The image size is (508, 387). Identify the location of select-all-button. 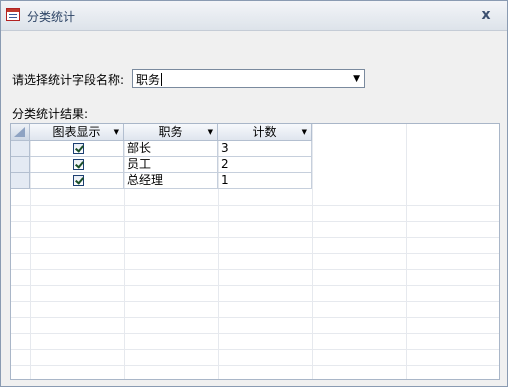
(20, 132).